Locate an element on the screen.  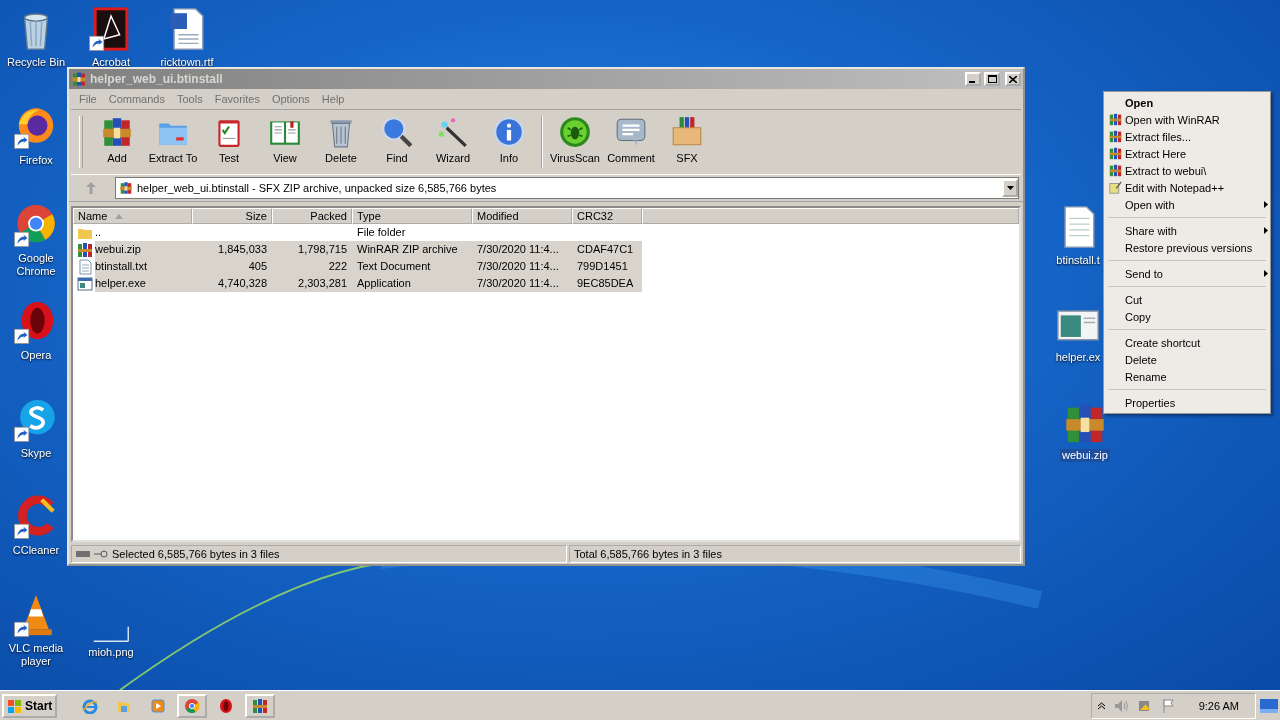
desktop-icon-label: ricktown.rtf is located at coordinates (187, 62).